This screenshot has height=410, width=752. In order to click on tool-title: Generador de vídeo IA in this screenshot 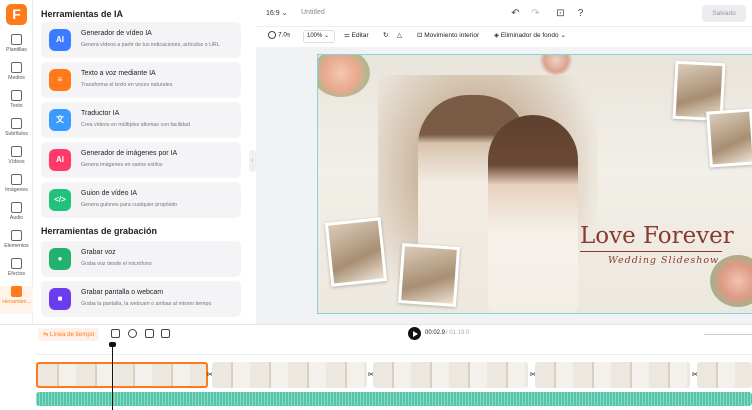, I will do `click(116, 33)`.